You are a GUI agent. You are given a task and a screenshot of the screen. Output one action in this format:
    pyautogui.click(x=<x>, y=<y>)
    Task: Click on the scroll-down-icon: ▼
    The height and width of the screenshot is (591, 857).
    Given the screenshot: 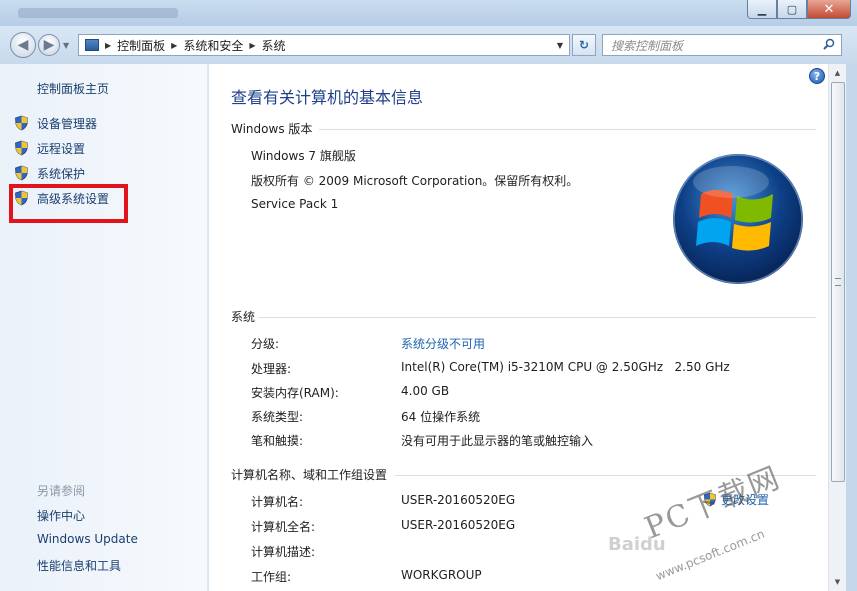 What is the action you would take?
    pyautogui.click(x=837, y=582)
    